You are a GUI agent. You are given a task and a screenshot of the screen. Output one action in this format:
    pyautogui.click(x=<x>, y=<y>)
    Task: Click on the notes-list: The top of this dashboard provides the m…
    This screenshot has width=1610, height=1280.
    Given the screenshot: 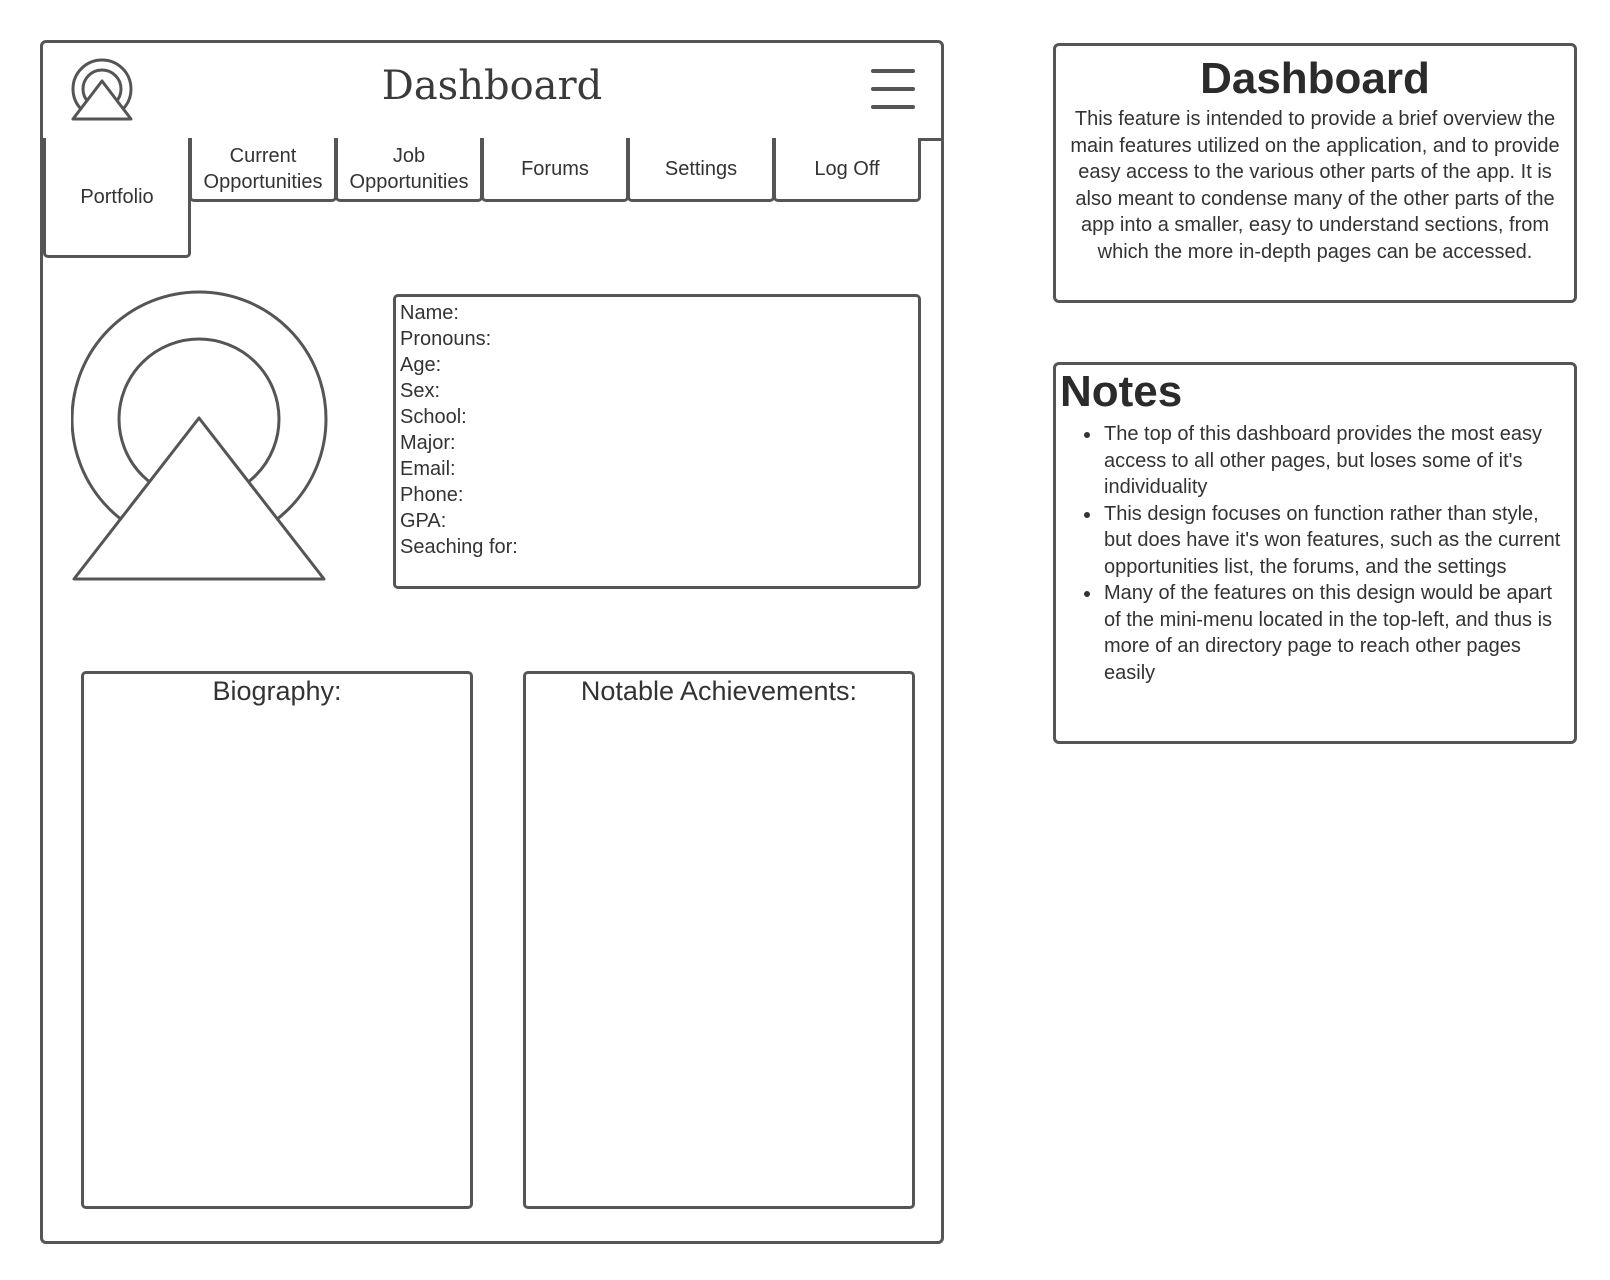 What is the action you would take?
    pyautogui.click(x=1311, y=553)
    